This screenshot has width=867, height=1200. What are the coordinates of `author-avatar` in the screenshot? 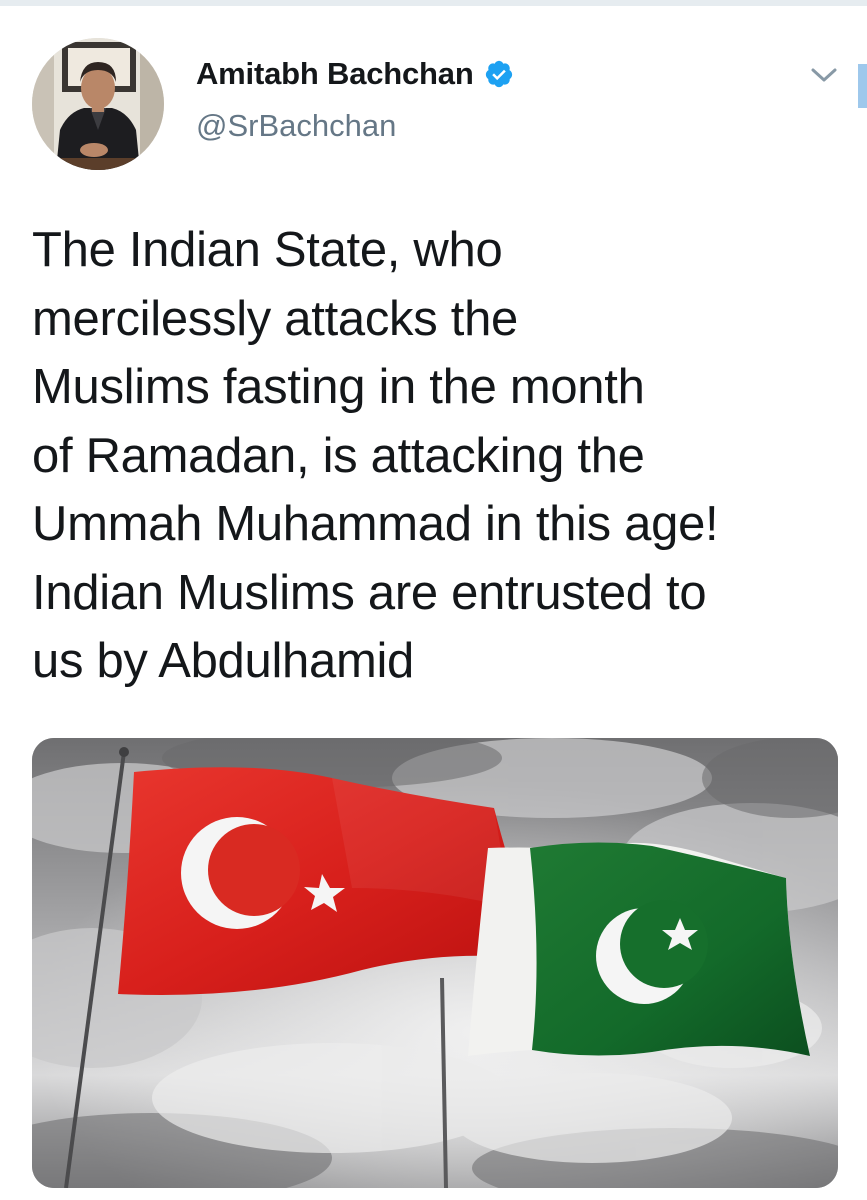 It's located at (98, 104).